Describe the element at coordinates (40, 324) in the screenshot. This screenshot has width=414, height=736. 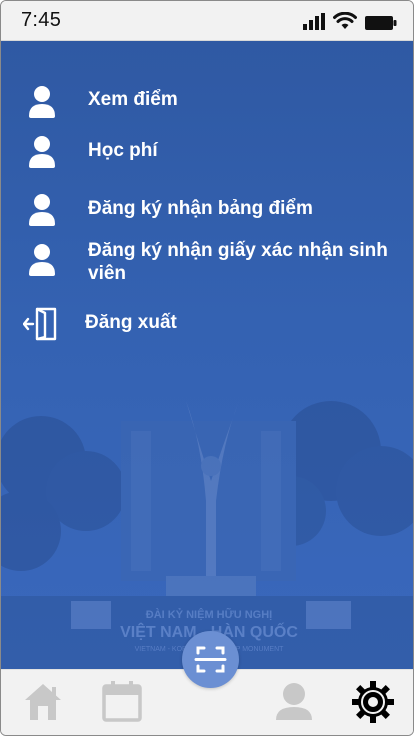
I see `logout-icon` at that location.